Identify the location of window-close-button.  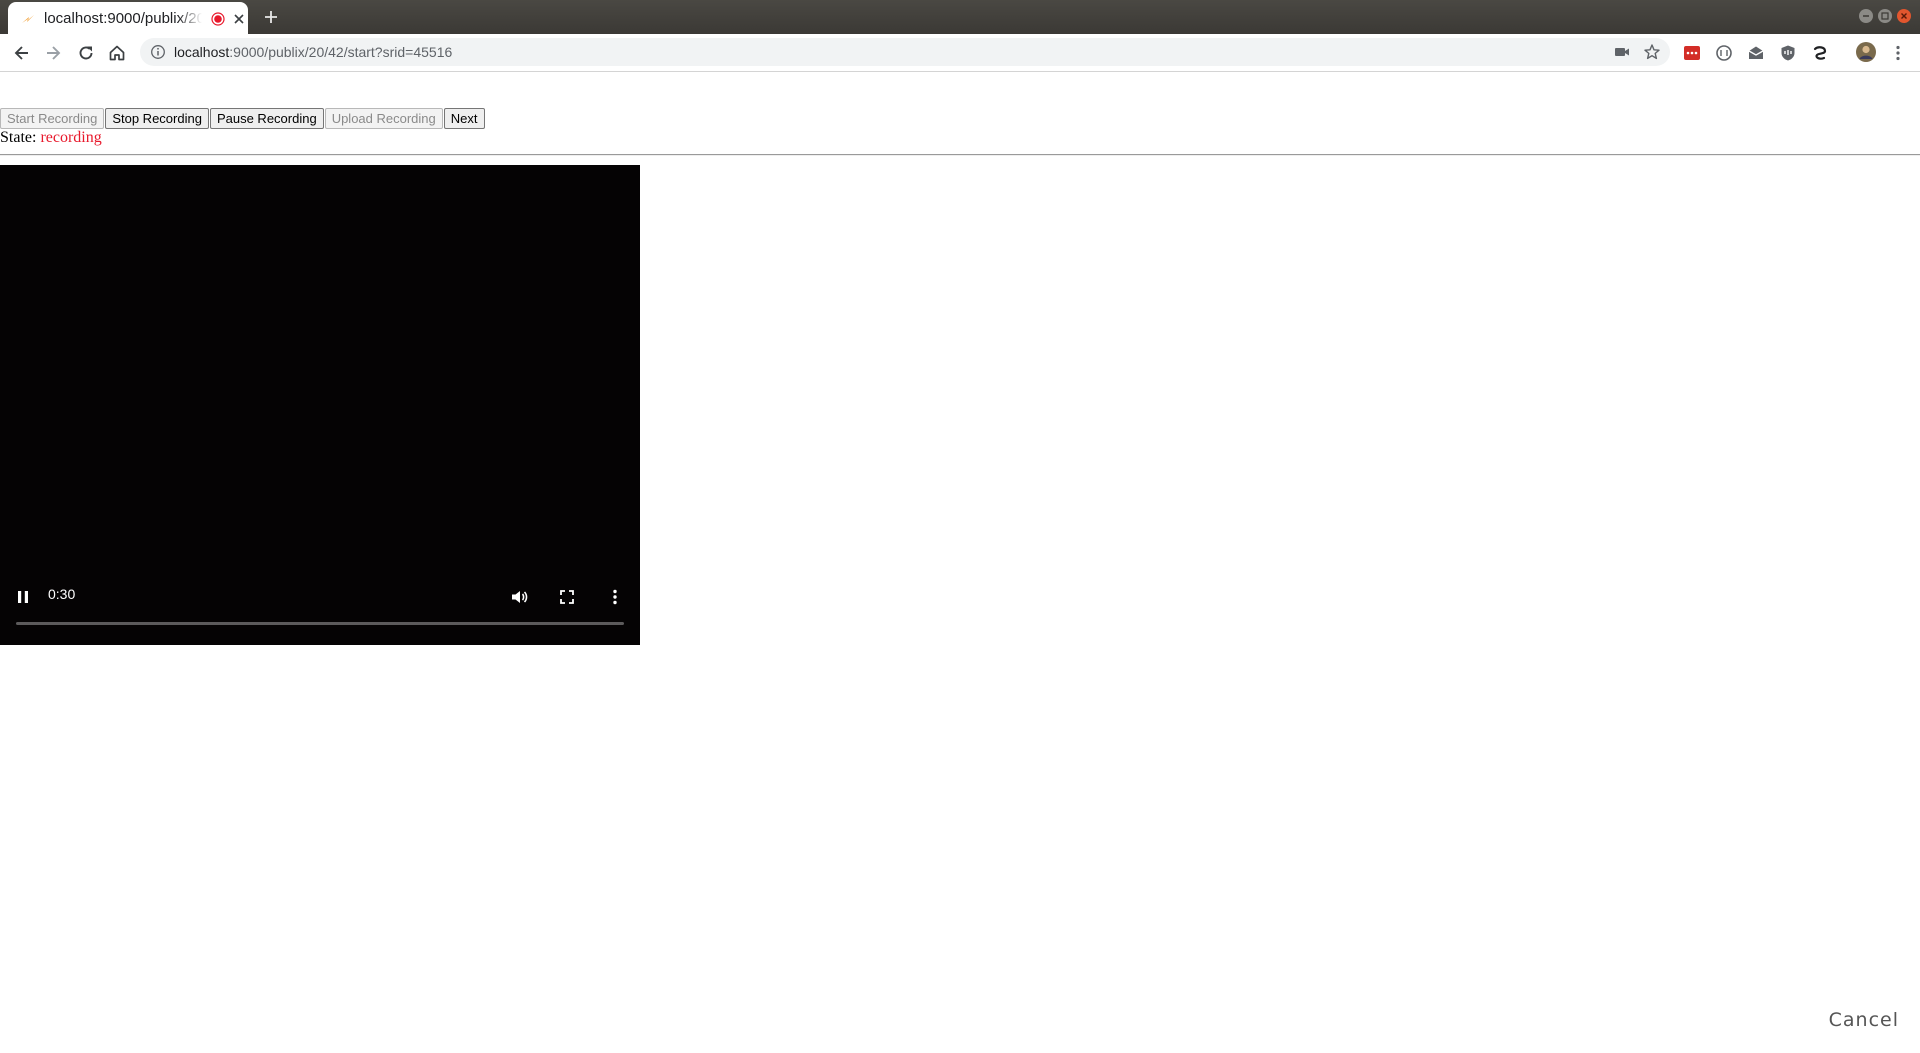
(1904, 16).